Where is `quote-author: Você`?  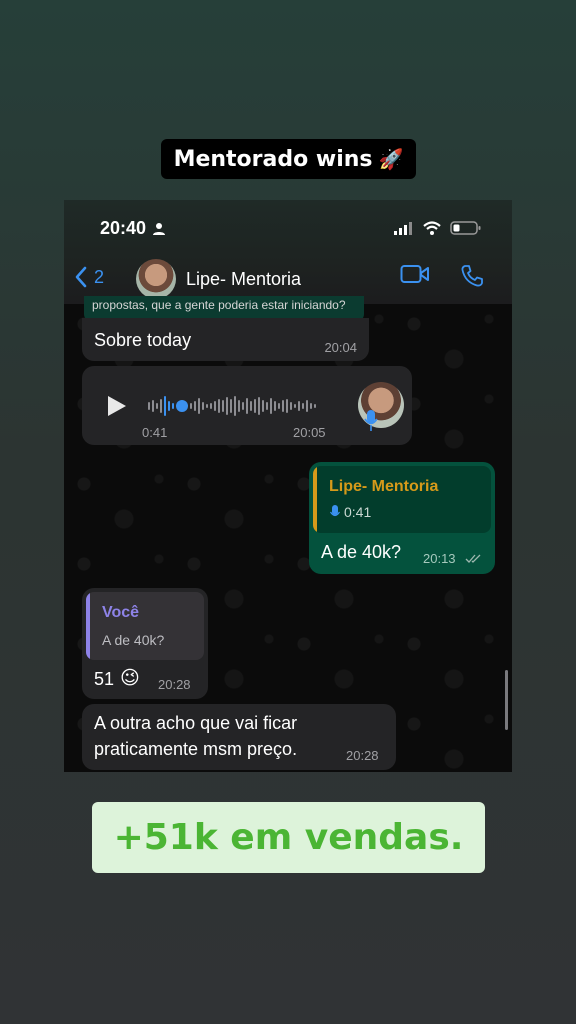 quote-author: Você is located at coordinates (121, 612).